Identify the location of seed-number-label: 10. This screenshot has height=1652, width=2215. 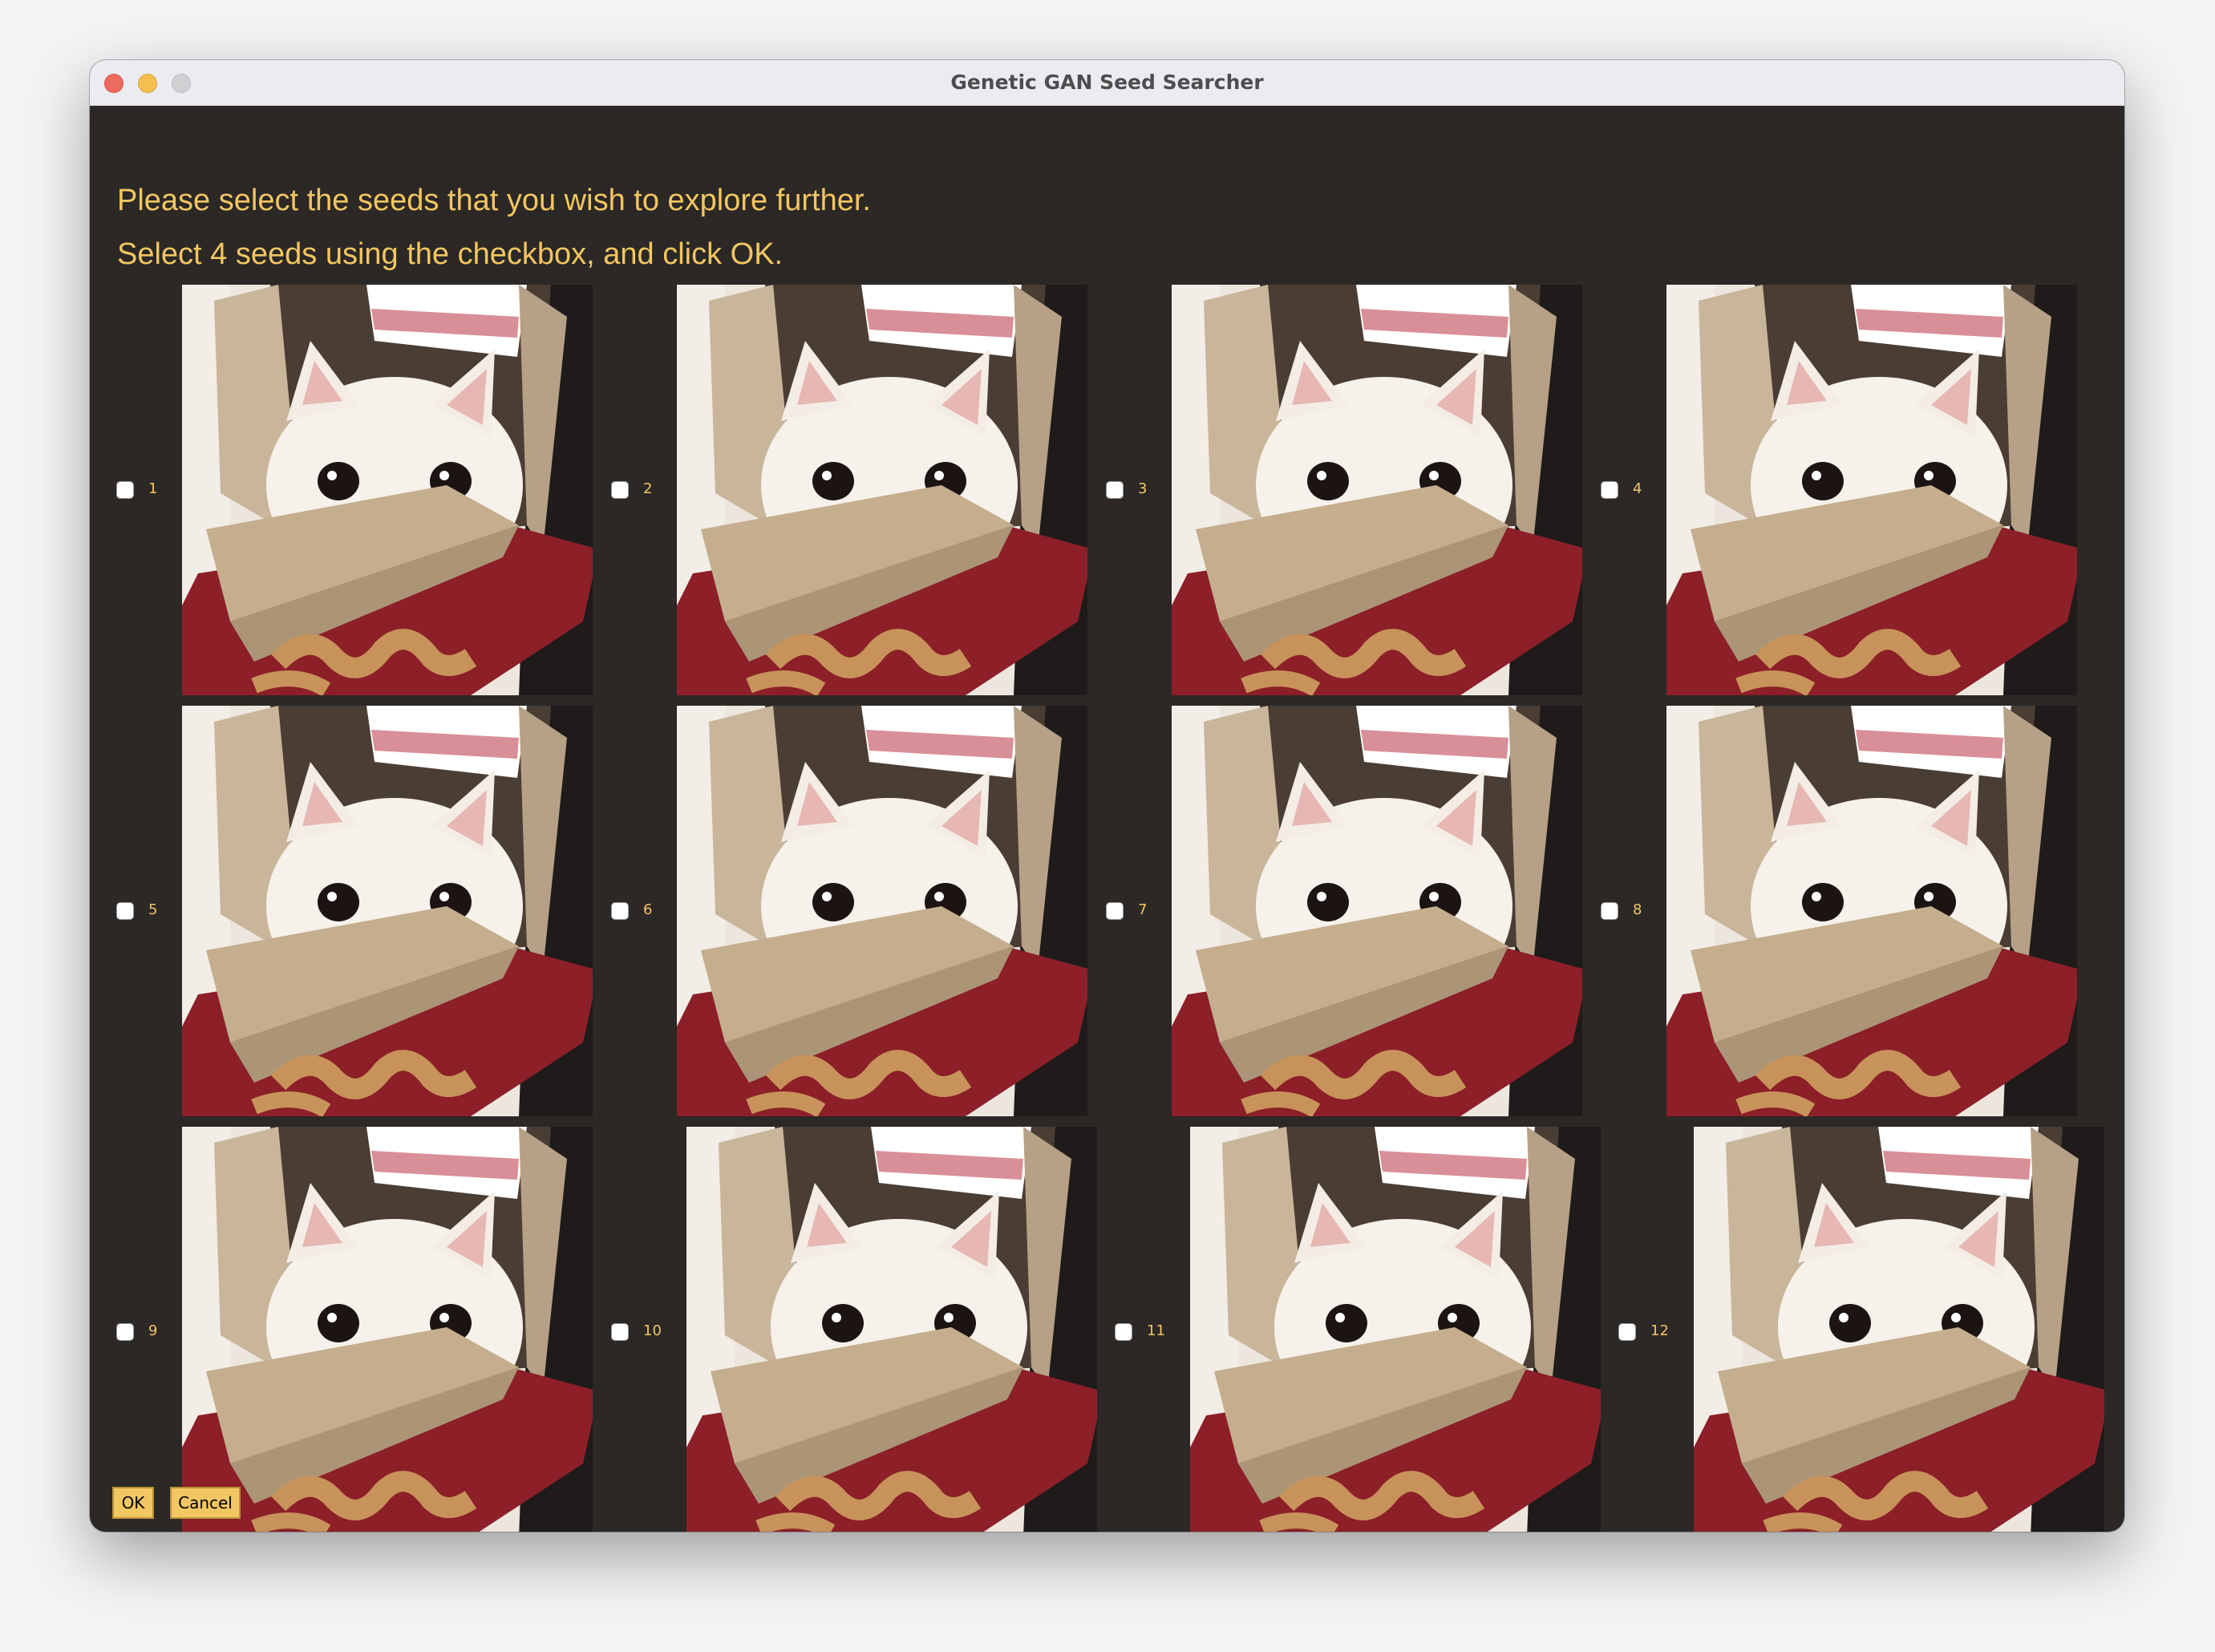
(653, 1330).